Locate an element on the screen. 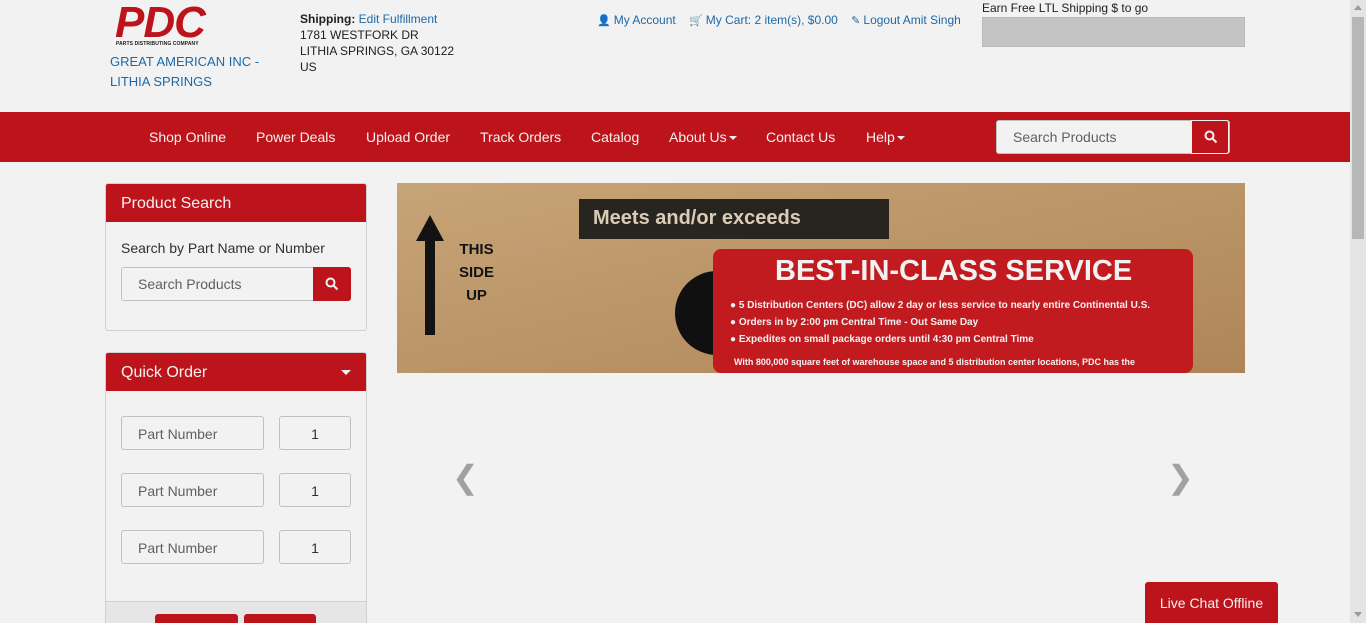 This screenshot has width=1366, height=623. nav-about-us: About Us is located at coordinates (703, 137).